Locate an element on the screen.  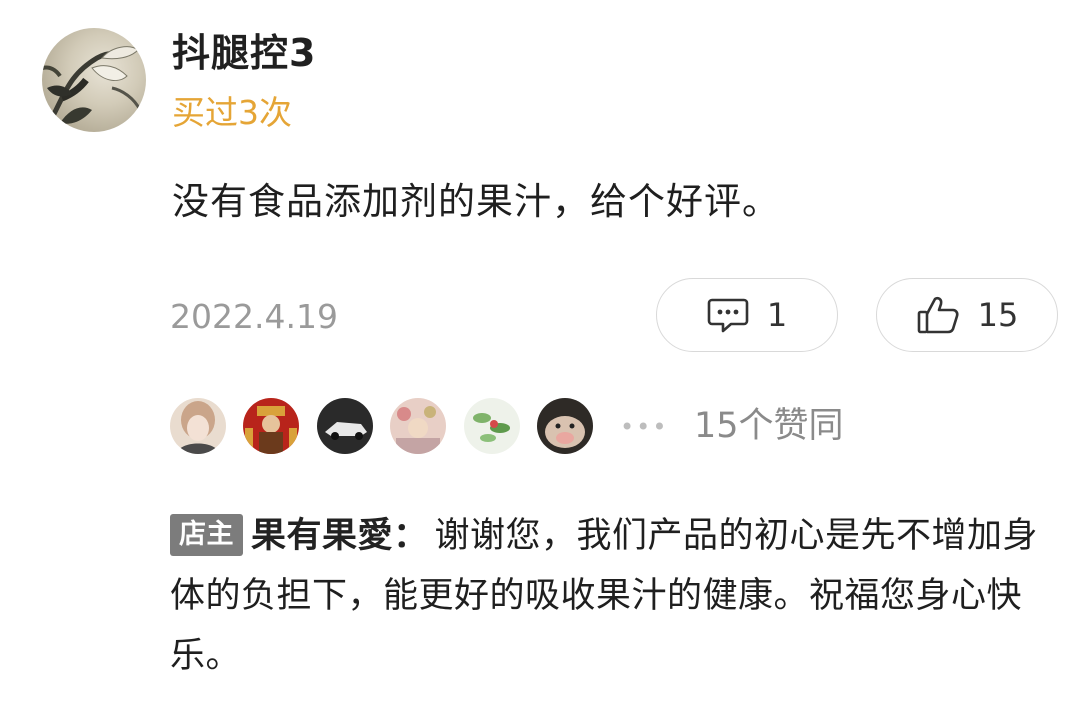
review-date: 2022.4.19 is located at coordinates (254, 316).